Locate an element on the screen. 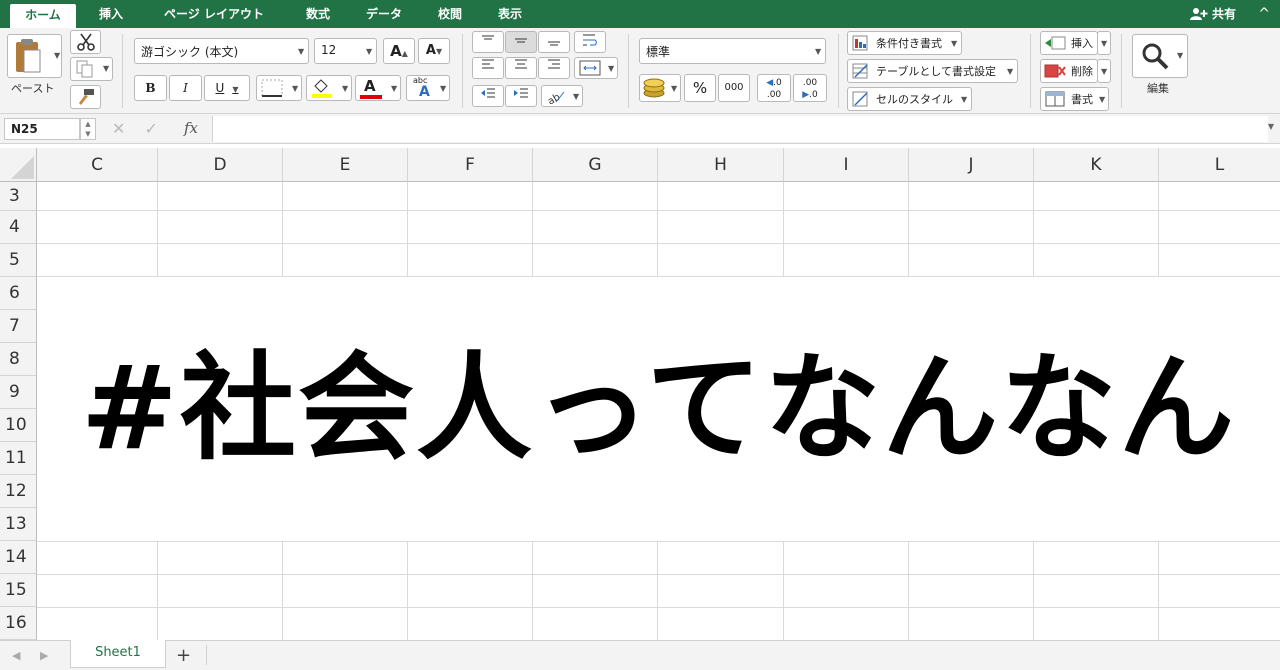  row-header-5: 5 is located at coordinates (18, 260).